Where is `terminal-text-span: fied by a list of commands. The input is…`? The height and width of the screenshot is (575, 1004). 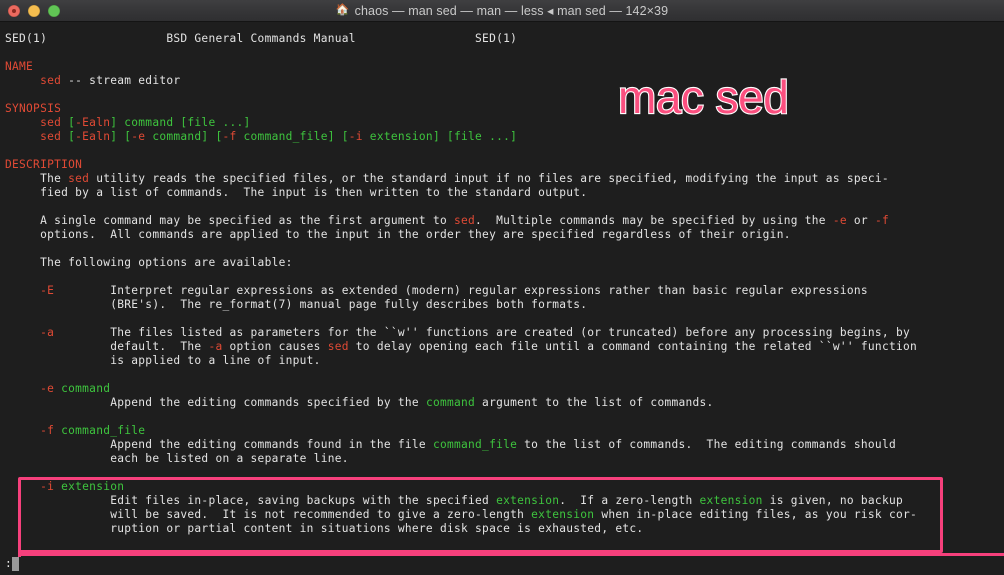
terminal-text-span: fied by a list of commands. The input is… is located at coordinates (296, 192).